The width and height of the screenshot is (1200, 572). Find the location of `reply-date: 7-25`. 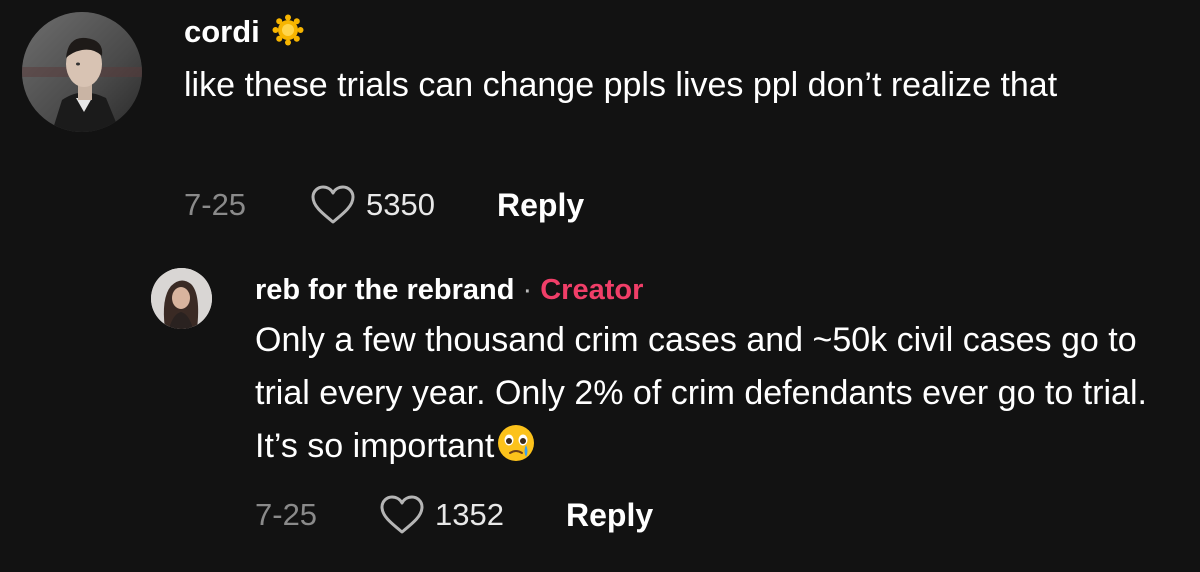

reply-date: 7-25 is located at coordinates (286, 514).